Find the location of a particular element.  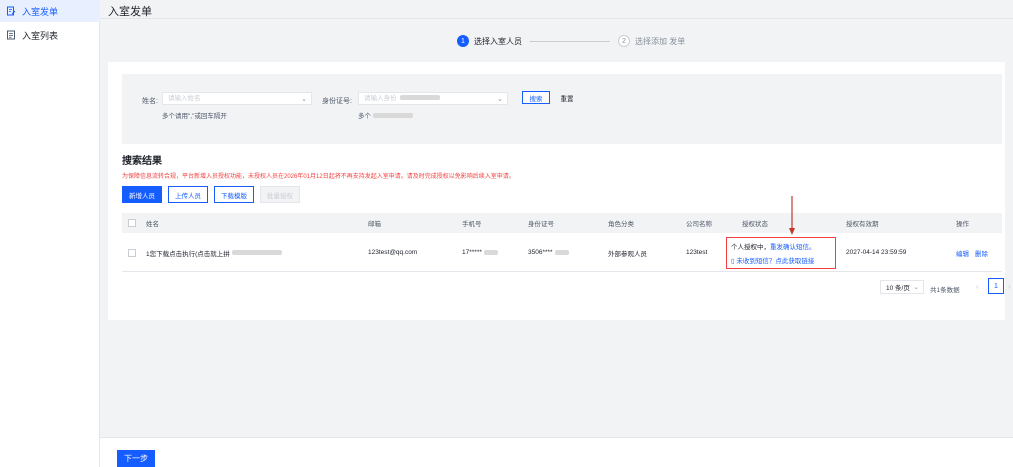

sidebar-item-label: 入室发单 is located at coordinates (40, 11).